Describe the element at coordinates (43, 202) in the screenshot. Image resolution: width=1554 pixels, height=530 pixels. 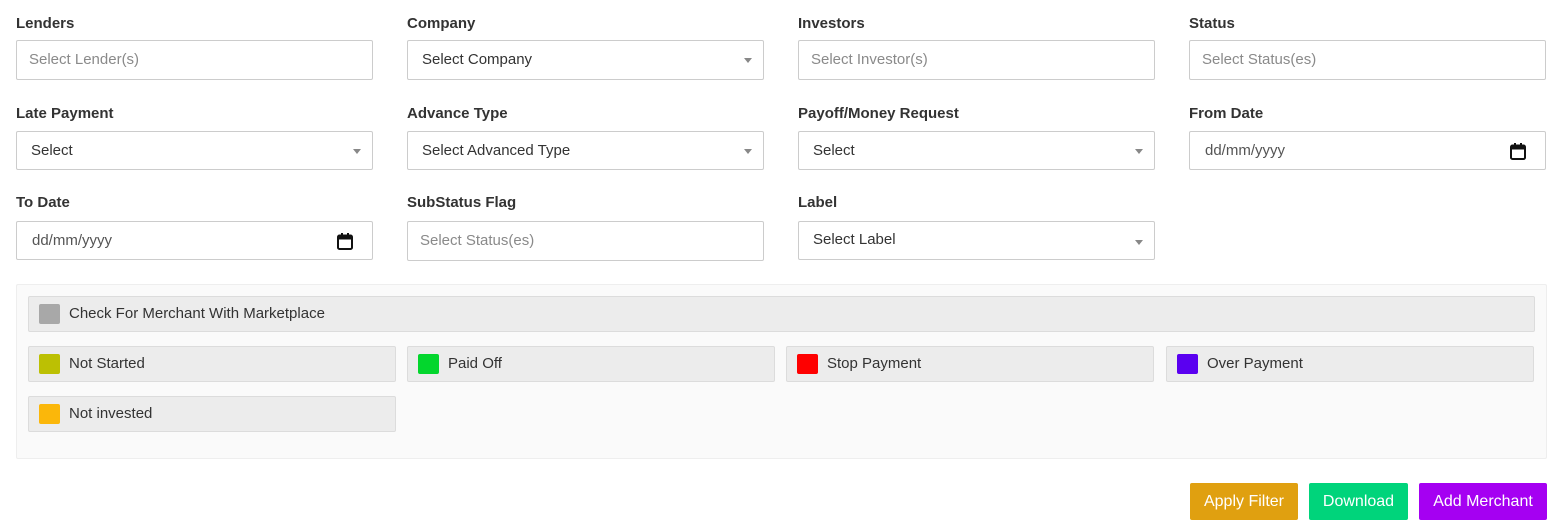
I see `to-date-label: To Date` at that location.